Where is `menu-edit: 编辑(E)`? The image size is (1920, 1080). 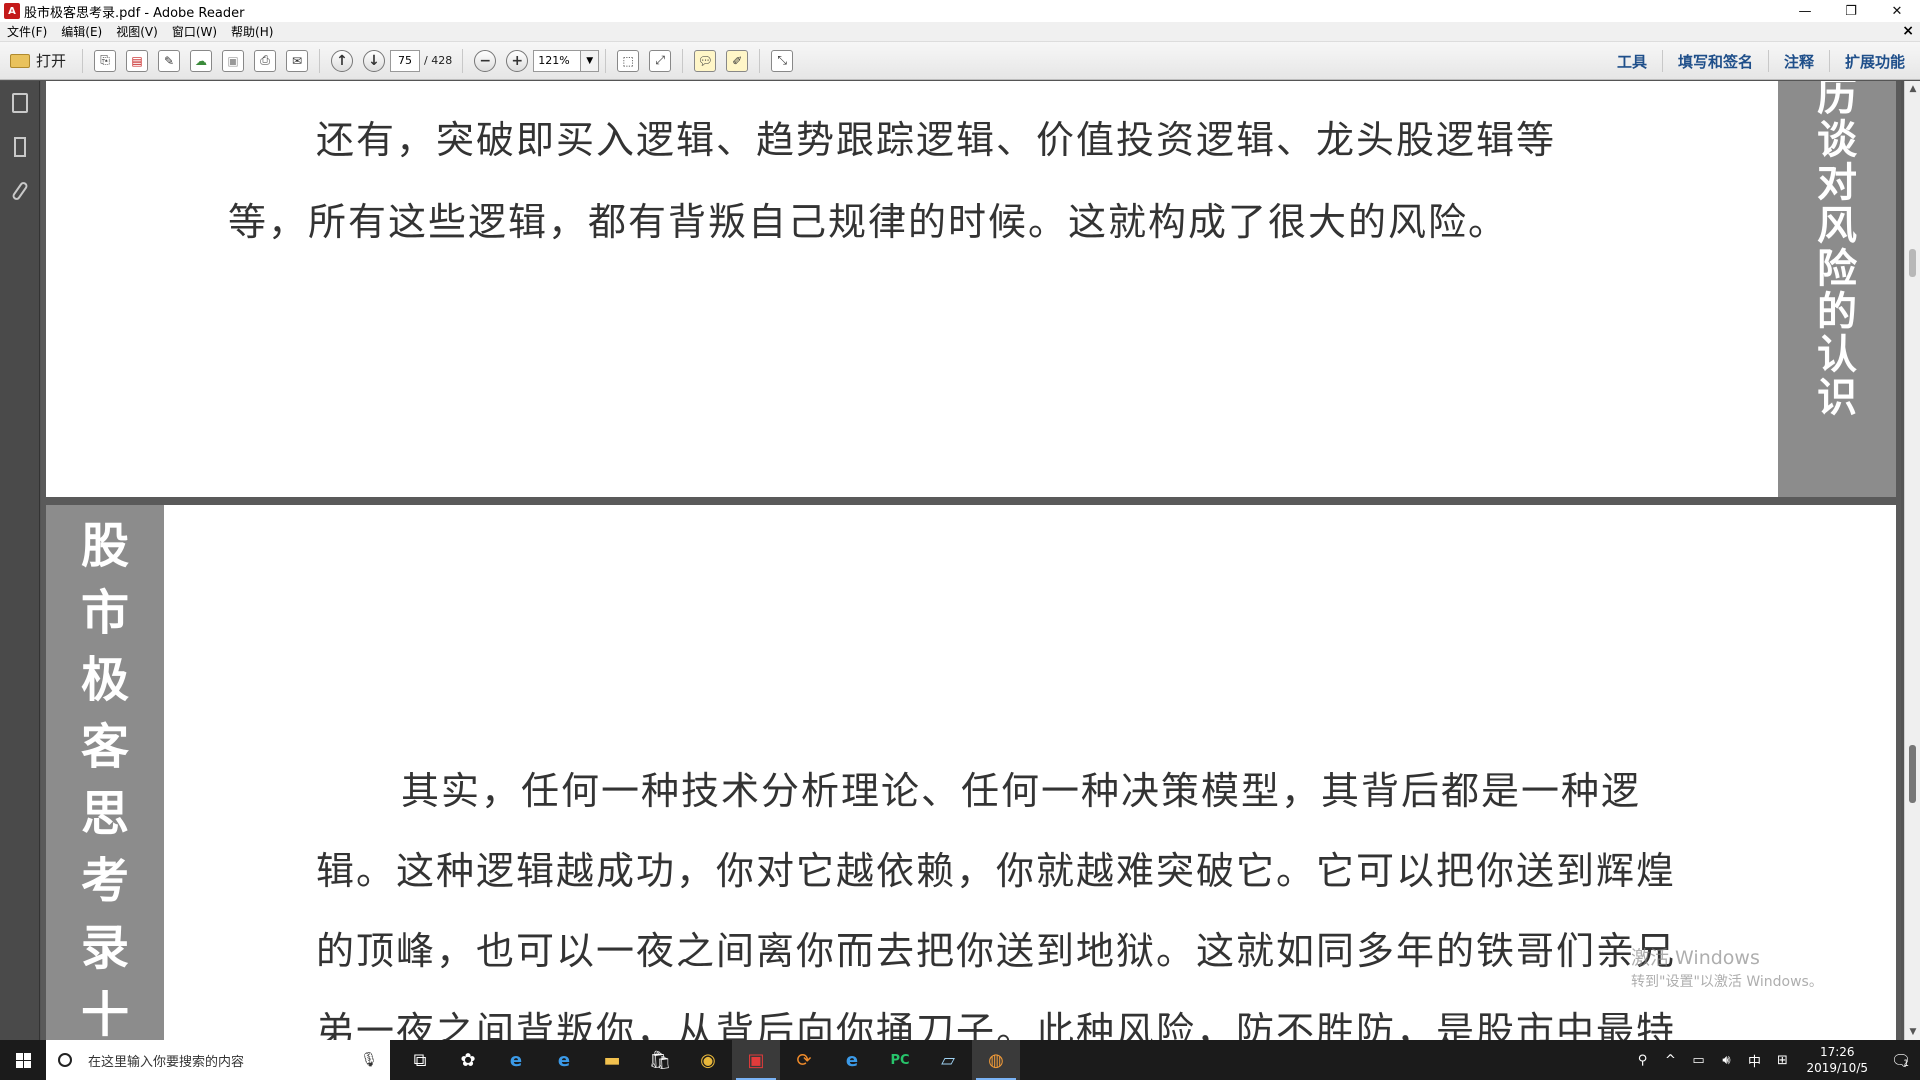 menu-edit: 编辑(E) is located at coordinates (81, 31).